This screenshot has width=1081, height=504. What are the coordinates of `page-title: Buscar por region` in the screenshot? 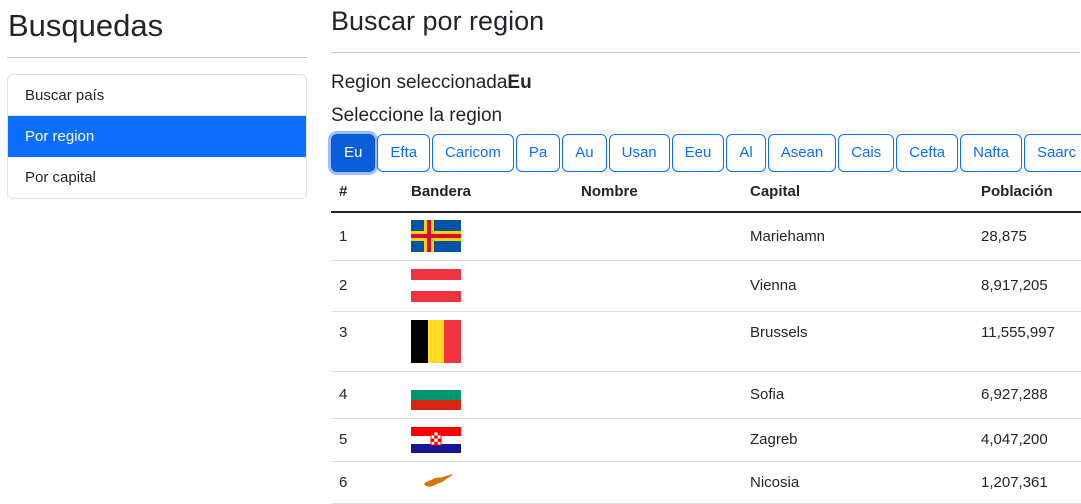 It's located at (438, 21).